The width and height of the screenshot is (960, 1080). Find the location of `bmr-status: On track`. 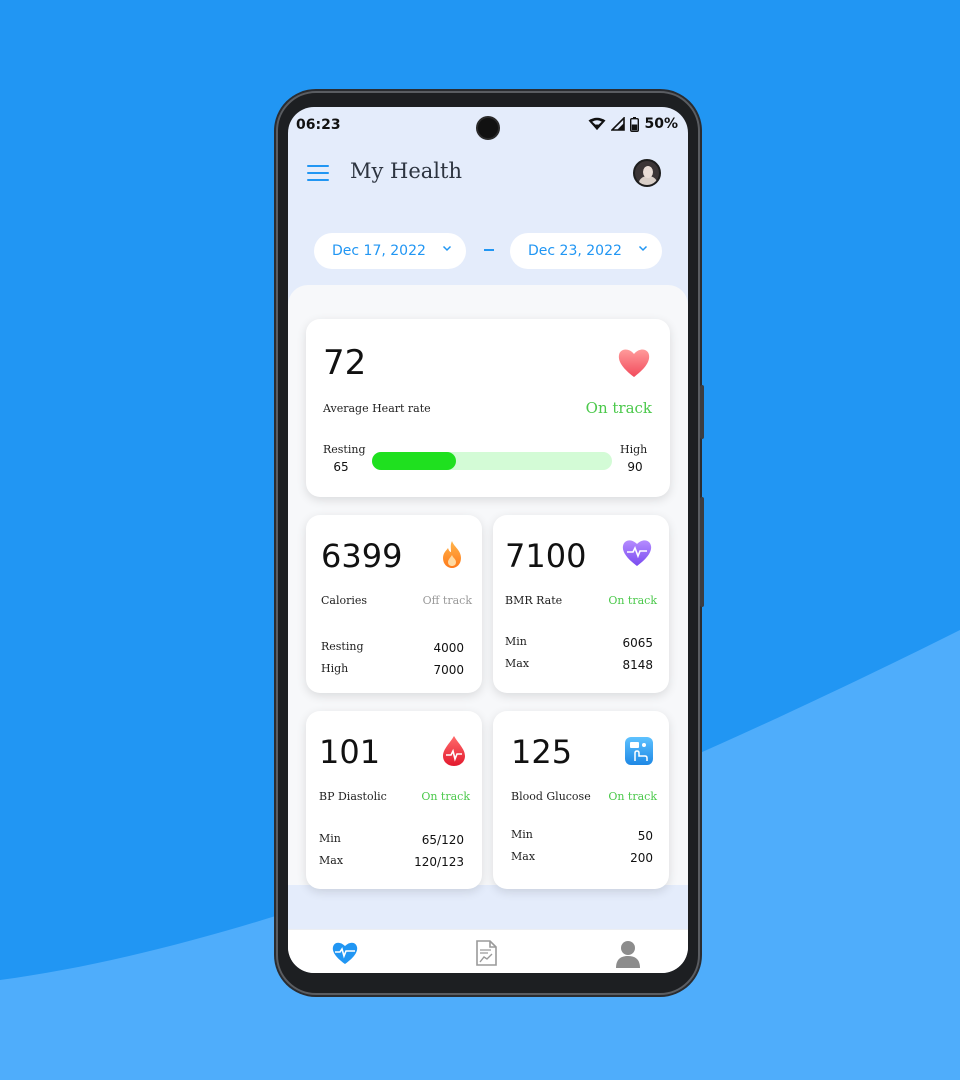

bmr-status: On track is located at coordinates (632, 600).